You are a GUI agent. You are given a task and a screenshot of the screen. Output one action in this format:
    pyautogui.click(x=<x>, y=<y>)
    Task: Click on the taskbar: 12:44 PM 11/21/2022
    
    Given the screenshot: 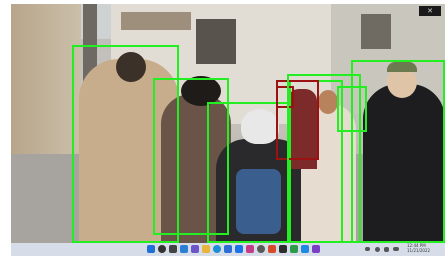 What is the action you would take?
    pyautogui.click(x=228, y=249)
    